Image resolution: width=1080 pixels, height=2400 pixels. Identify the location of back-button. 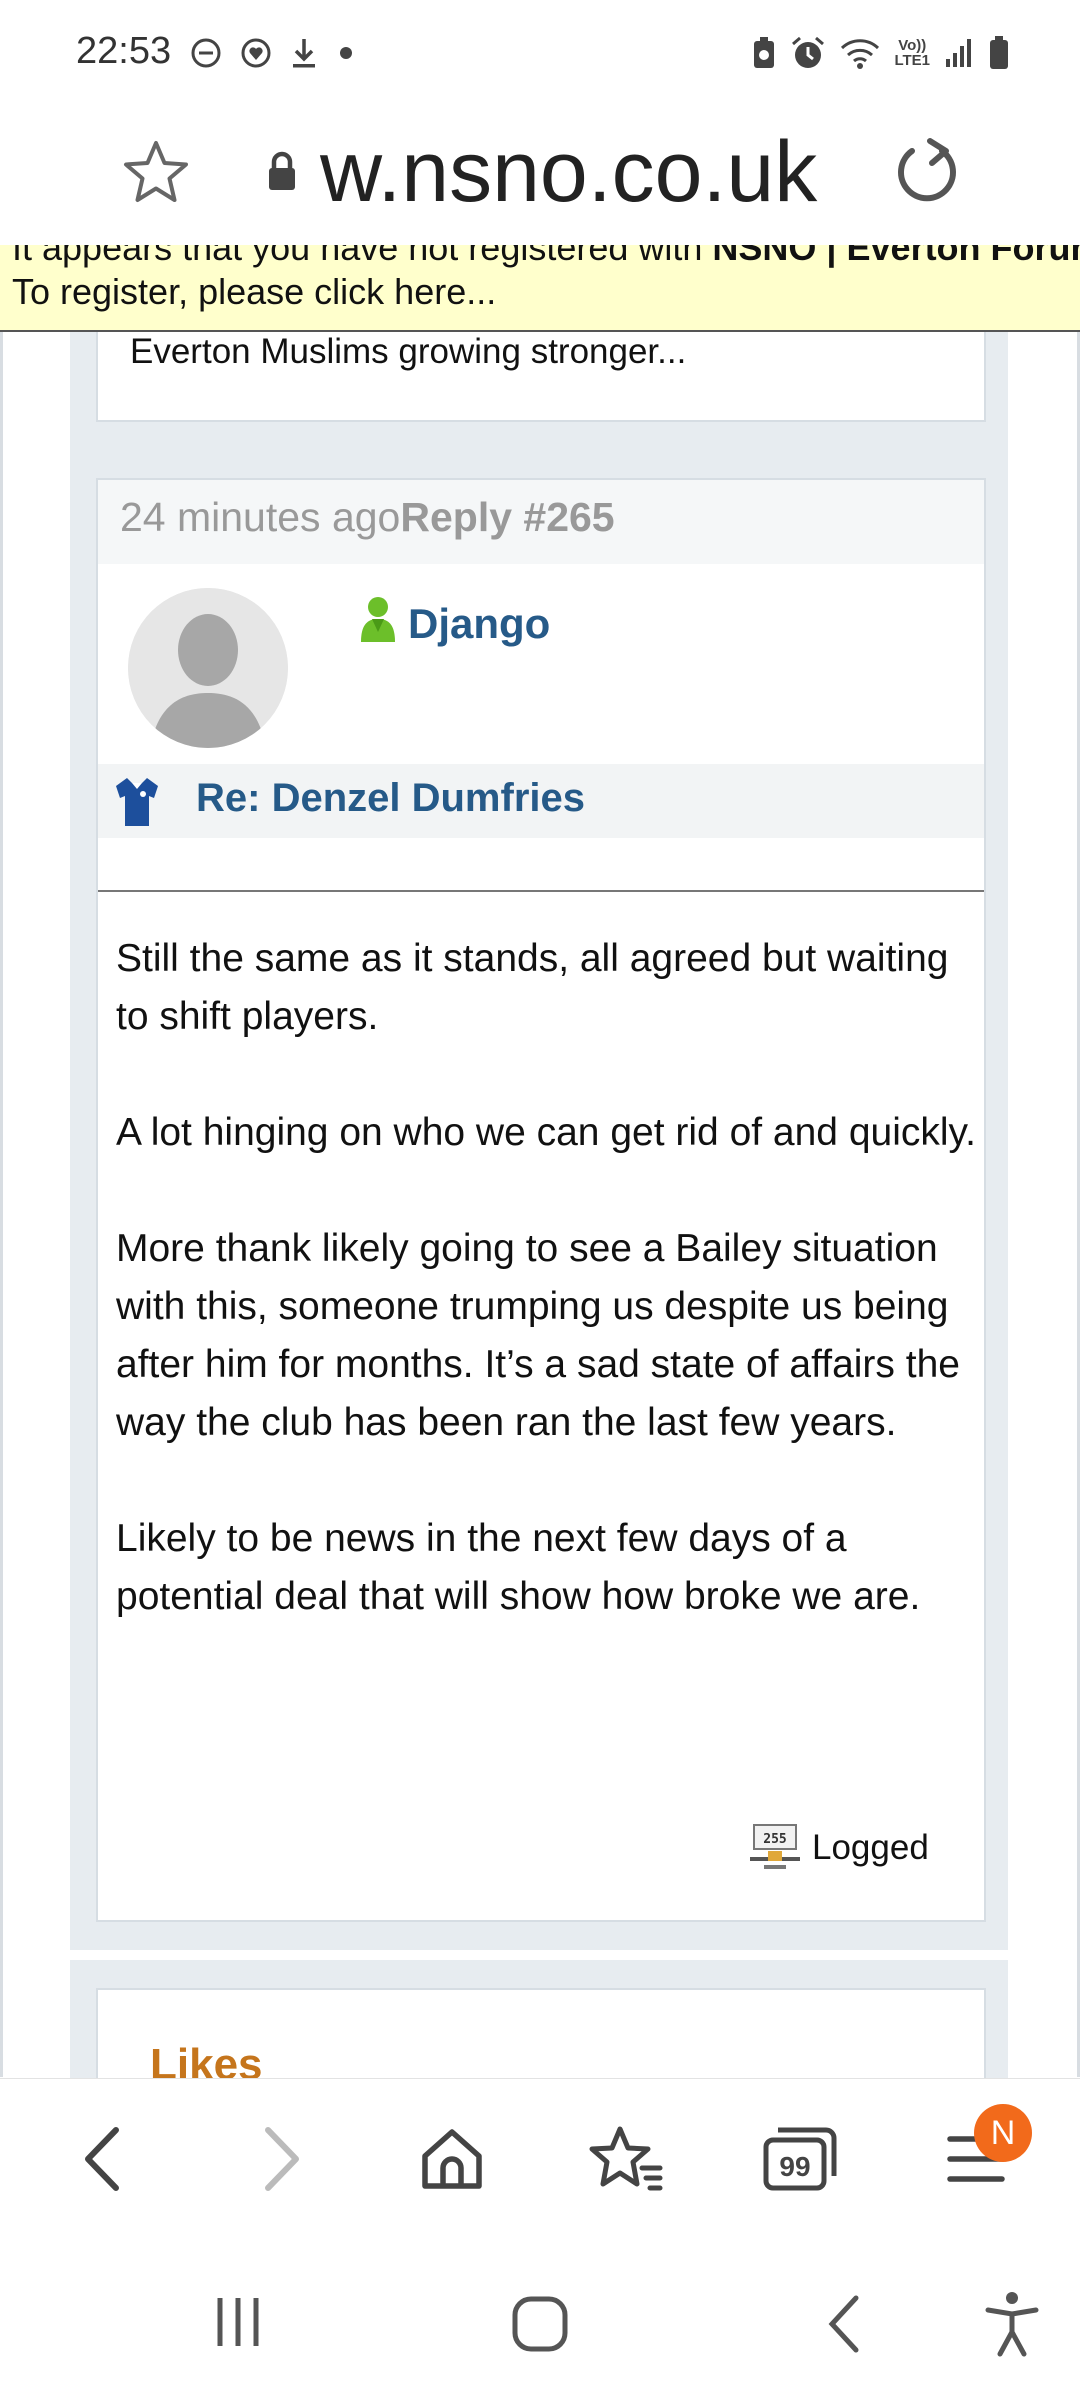
(102, 2159).